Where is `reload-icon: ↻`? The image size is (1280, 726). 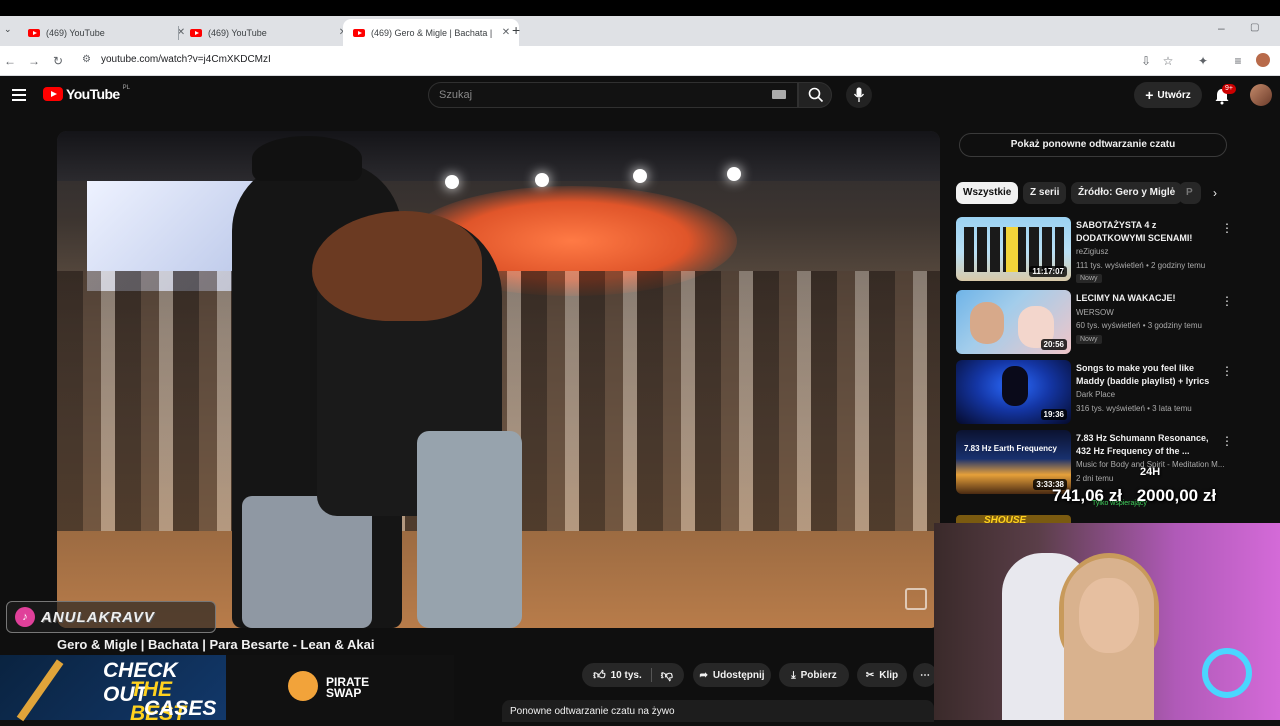
reload-icon: ↻ is located at coordinates (58, 61).